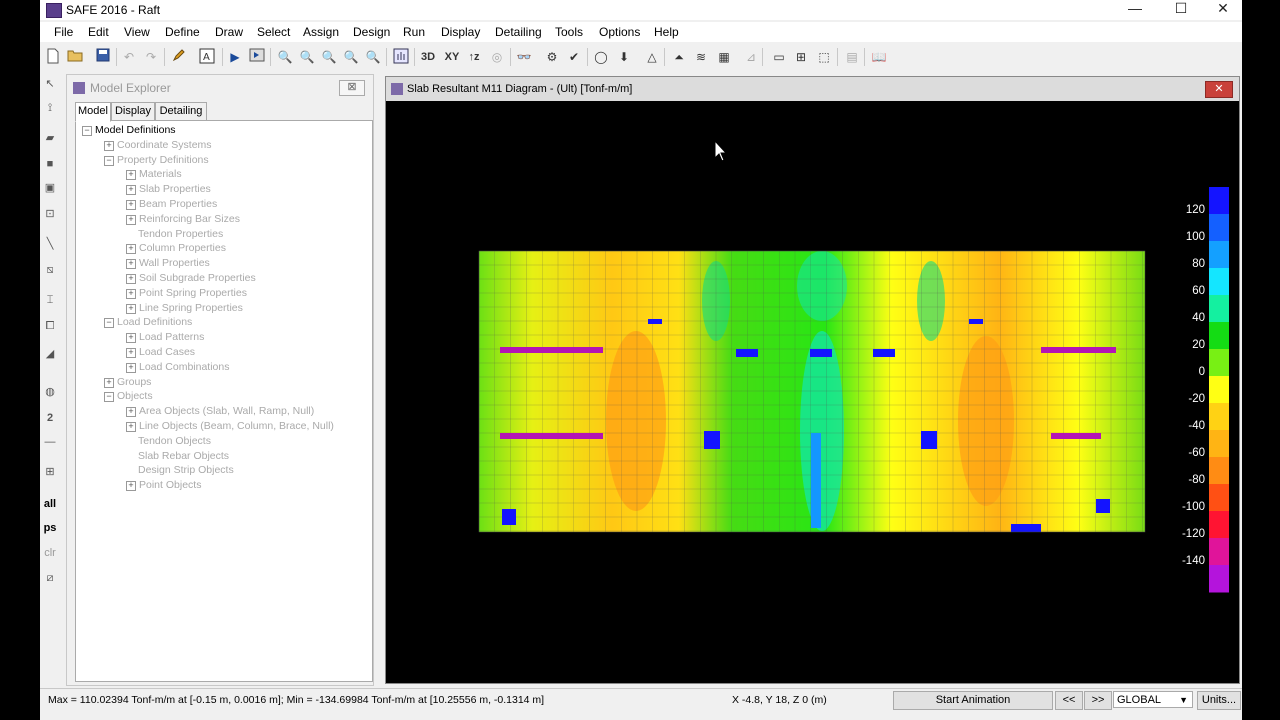 This screenshot has height=720, width=1280. What do you see at coordinates (129, 57) in the screenshot?
I see `undo-icon: ↶` at bounding box center [129, 57].